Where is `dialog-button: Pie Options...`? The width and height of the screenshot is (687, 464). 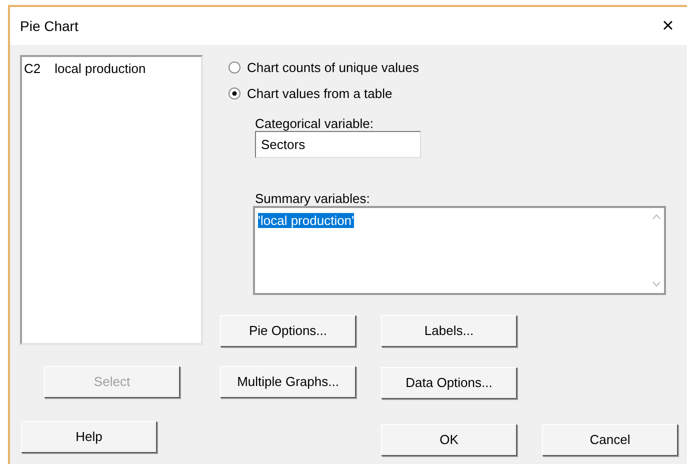
dialog-button: Pie Options... is located at coordinates (288, 331).